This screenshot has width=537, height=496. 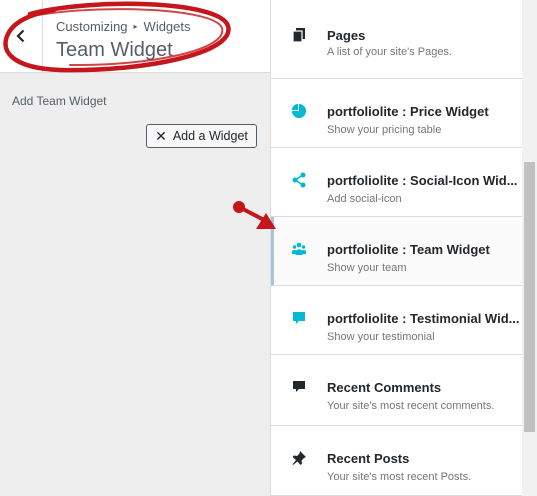 I want to click on chevron-left-icon, so click(x=20, y=36).